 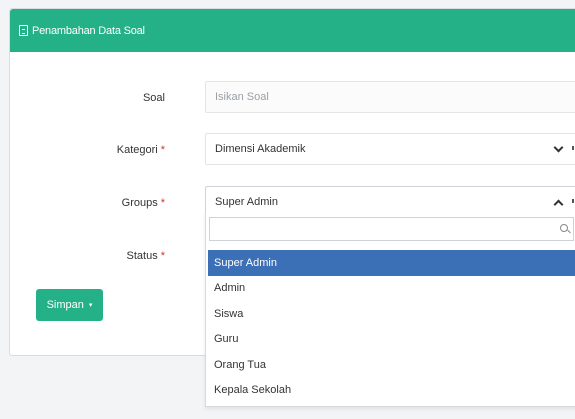 What do you see at coordinates (381, 229) in the screenshot?
I see `dropdown-search-input` at bounding box center [381, 229].